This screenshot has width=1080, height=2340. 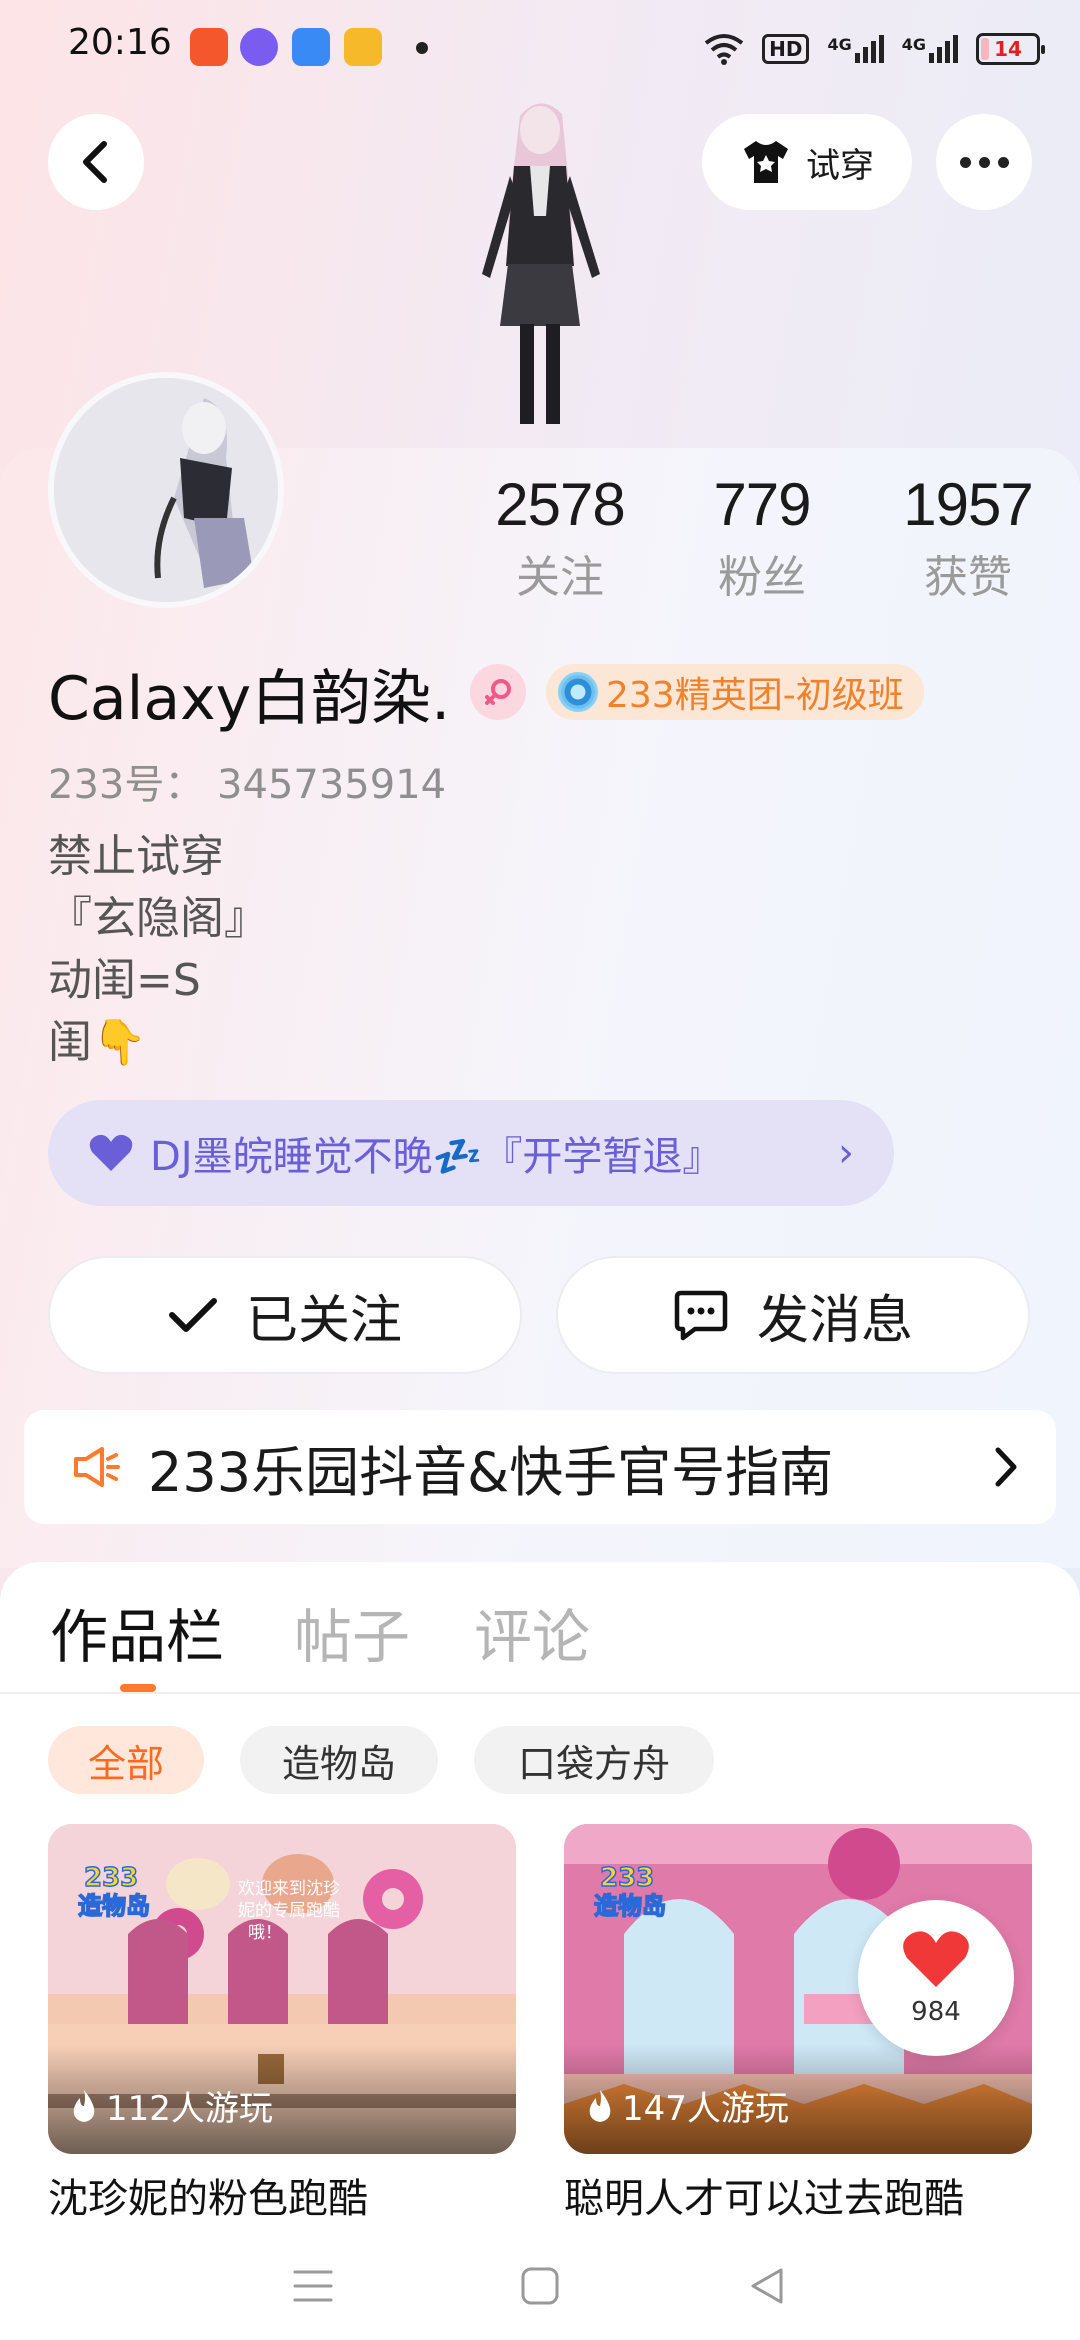 What do you see at coordinates (1006, 1467) in the screenshot?
I see `chevron-right-icon` at bounding box center [1006, 1467].